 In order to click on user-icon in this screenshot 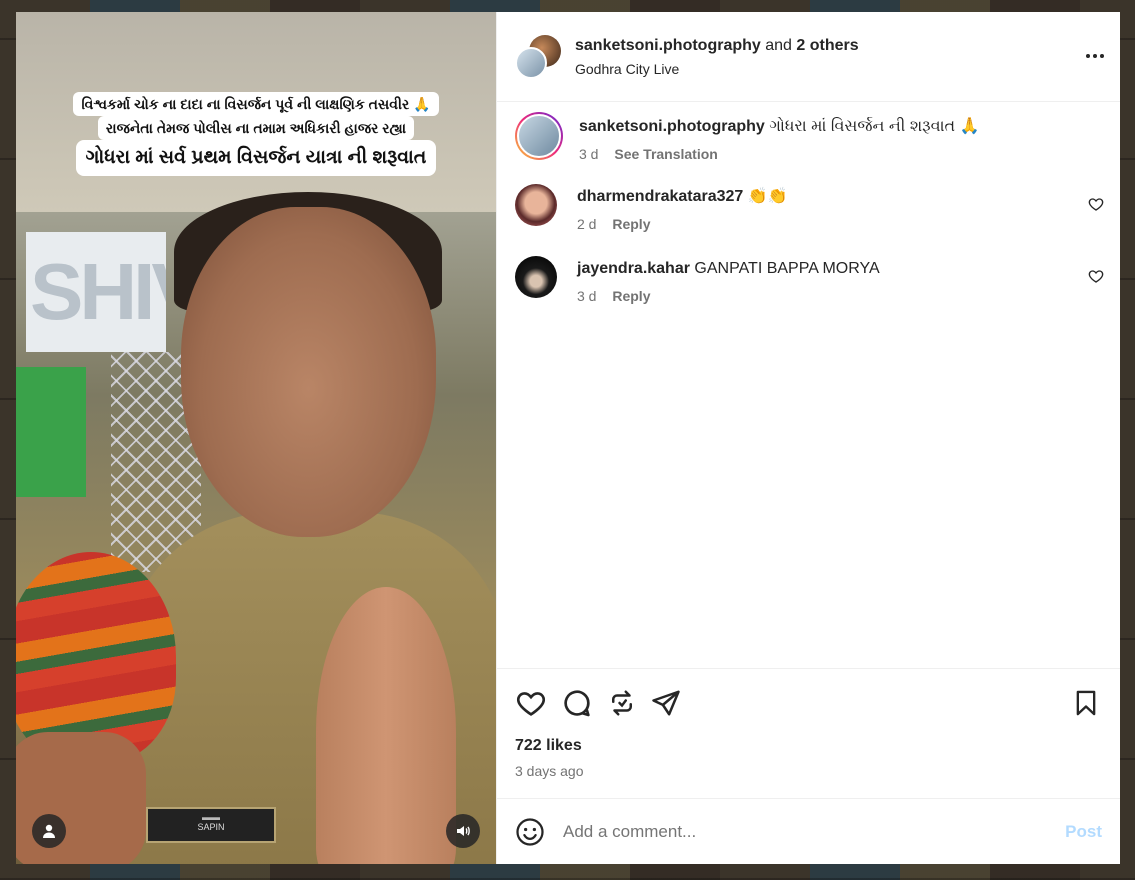, I will do `click(49, 831)`.